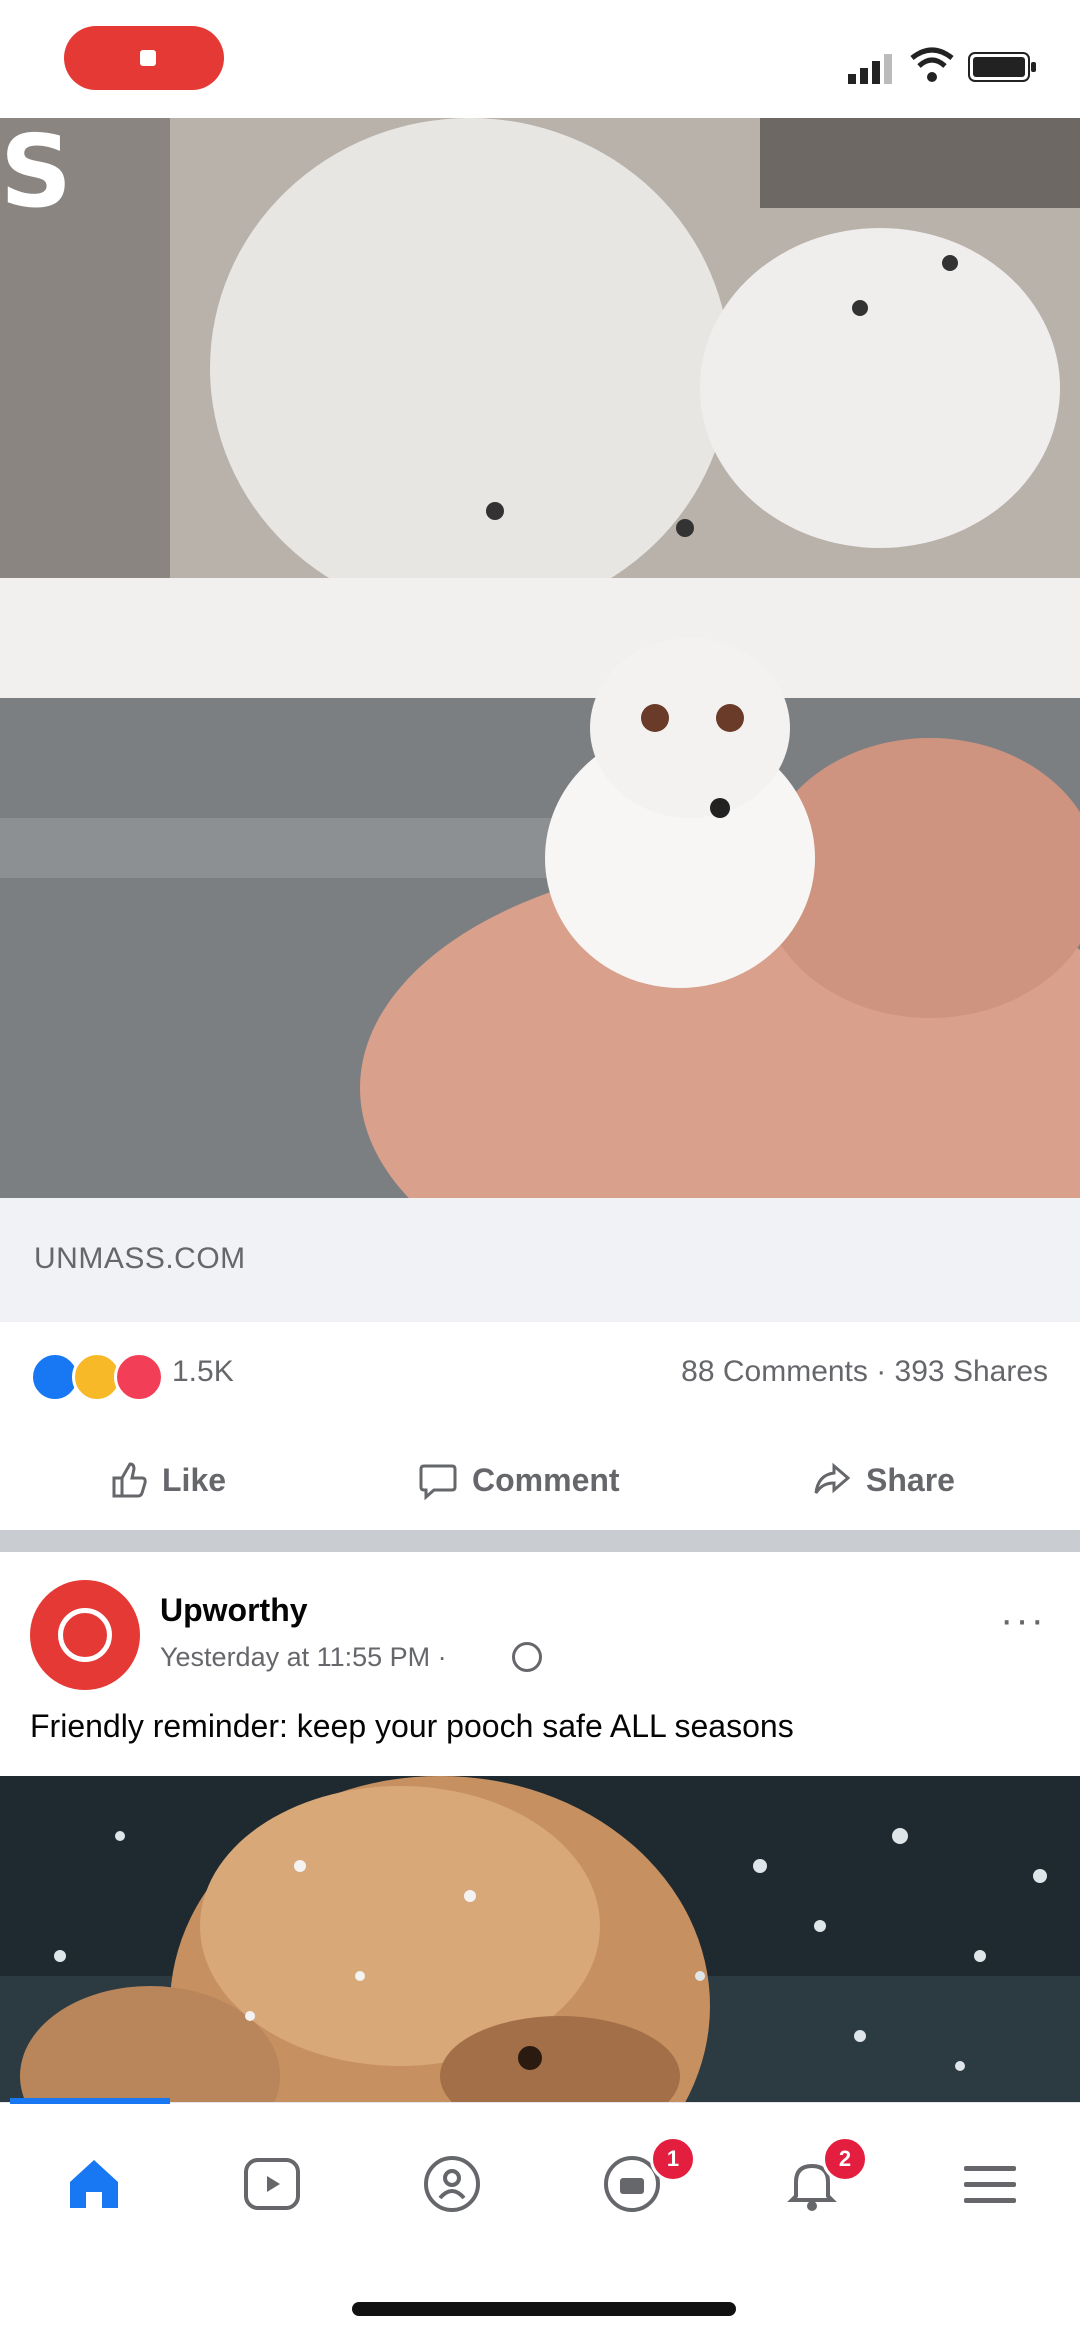 This screenshot has height=2343, width=1080. Describe the element at coordinates (932, 64) in the screenshot. I see `wifi-icon` at that location.